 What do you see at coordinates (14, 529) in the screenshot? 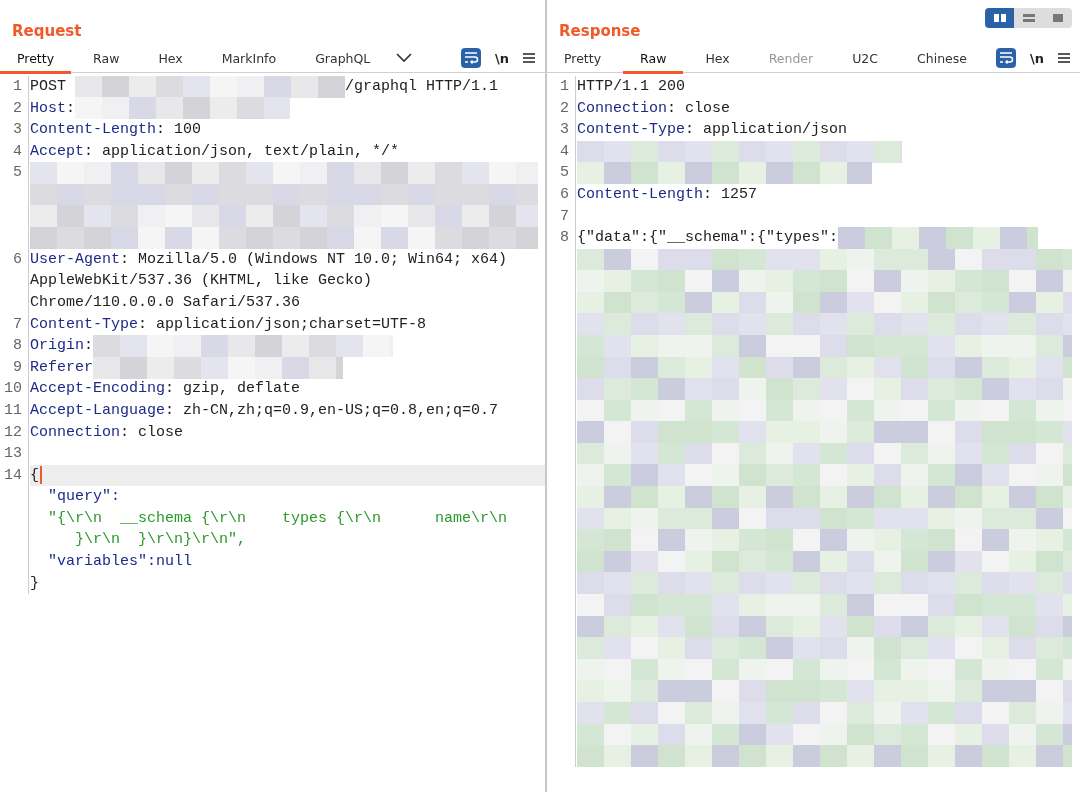
I see `line-number: 14` at bounding box center [14, 529].